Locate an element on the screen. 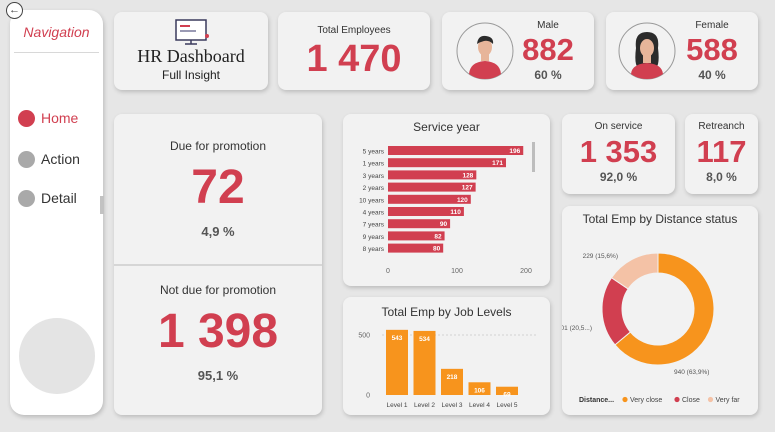 The image size is (775, 432). male-label: Male is located at coordinates (548, 25).